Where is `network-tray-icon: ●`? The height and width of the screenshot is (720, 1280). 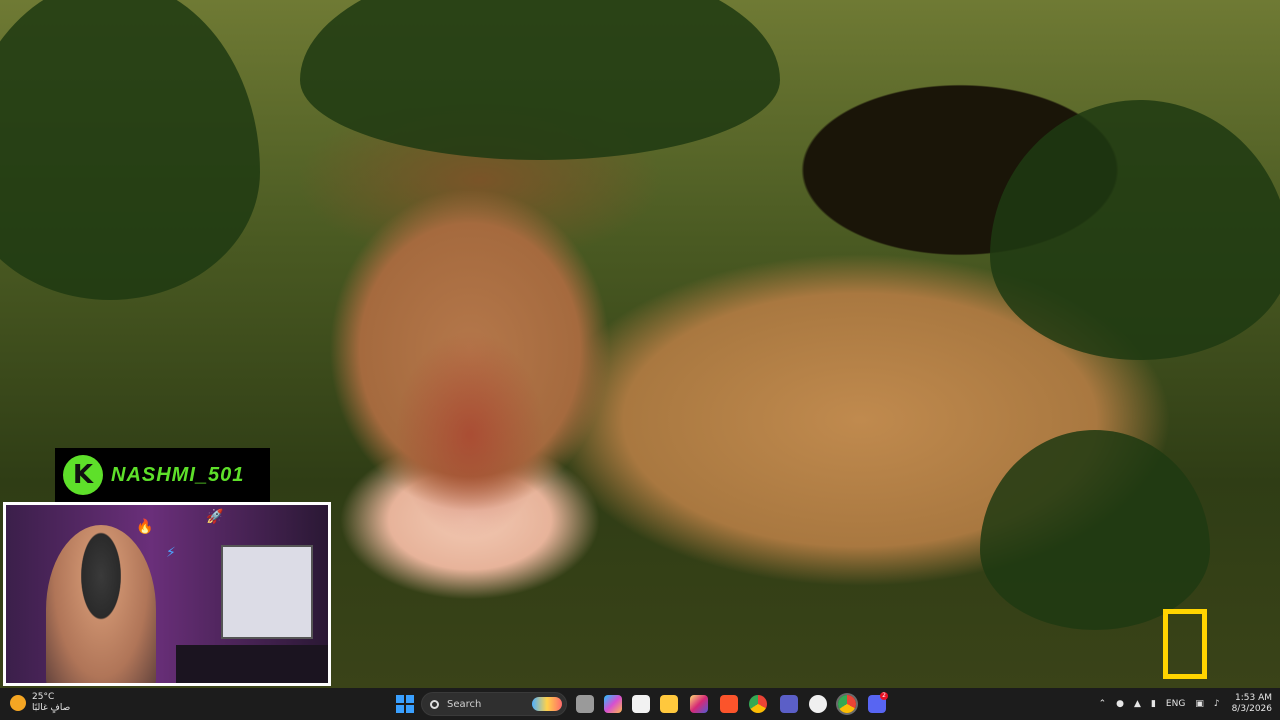
network-tray-icon: ● is located at coordinates (1120, 704).